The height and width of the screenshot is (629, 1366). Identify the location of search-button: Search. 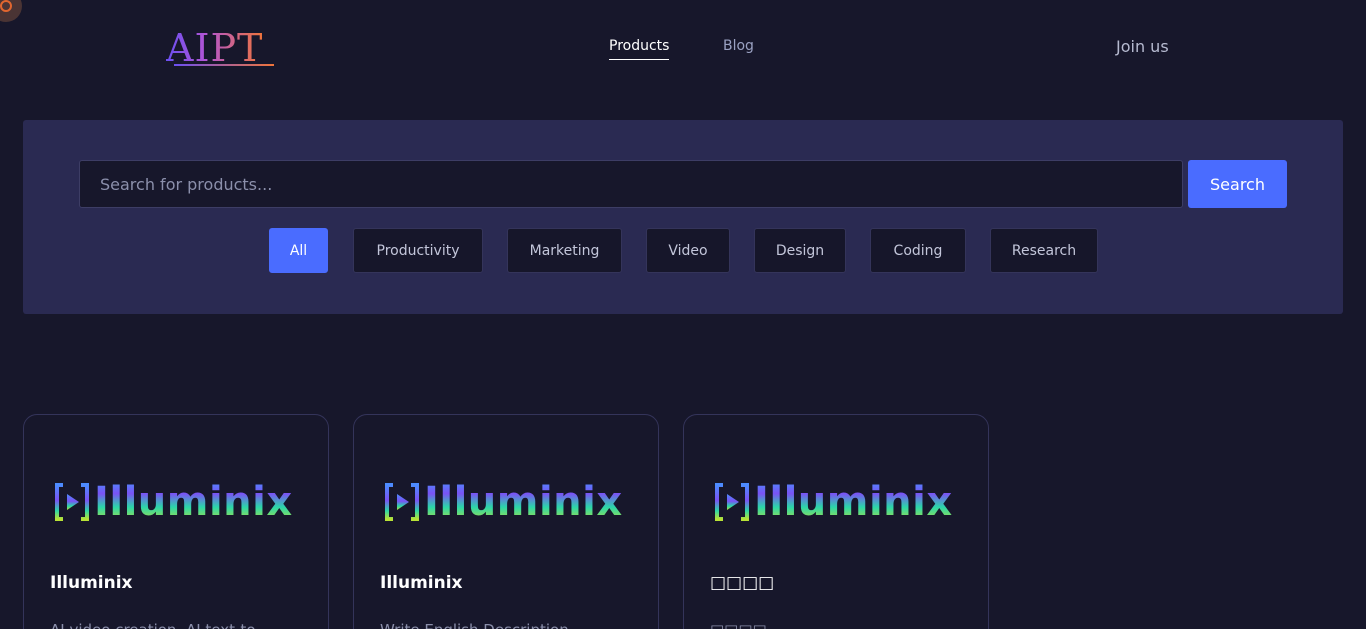
(1237, 184).